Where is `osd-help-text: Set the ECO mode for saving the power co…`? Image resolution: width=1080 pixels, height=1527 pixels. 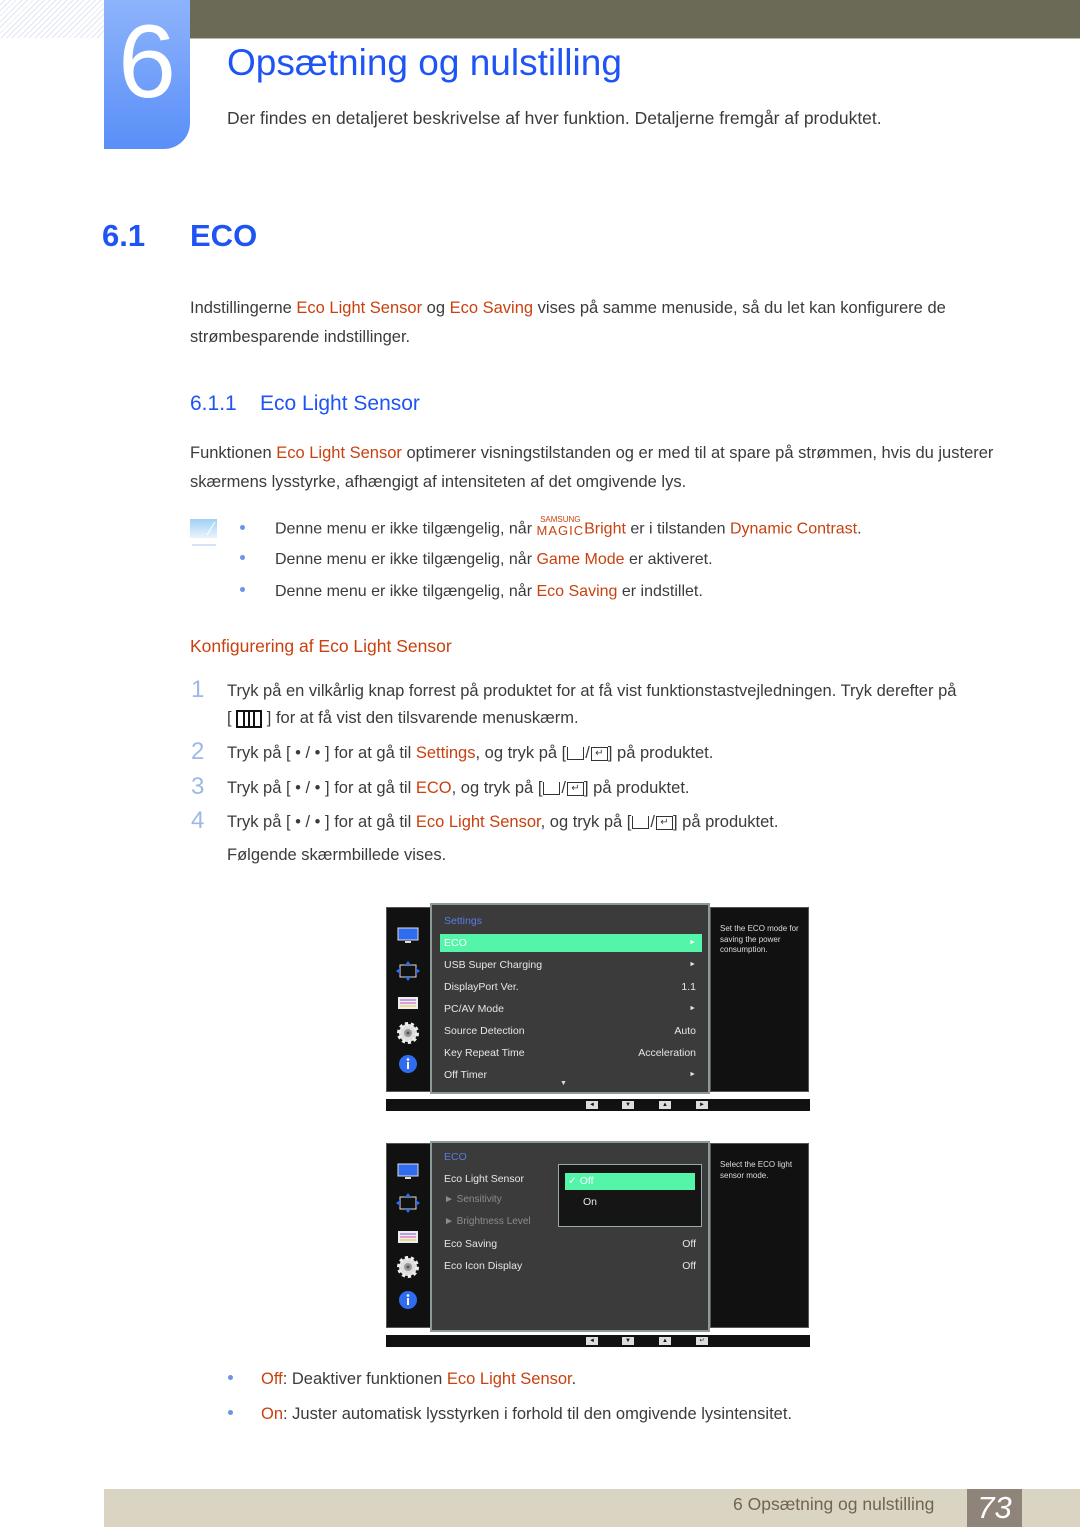
osd-help-text: Set the ECO mode for saving the power co… is located at coordinates (759, 939).